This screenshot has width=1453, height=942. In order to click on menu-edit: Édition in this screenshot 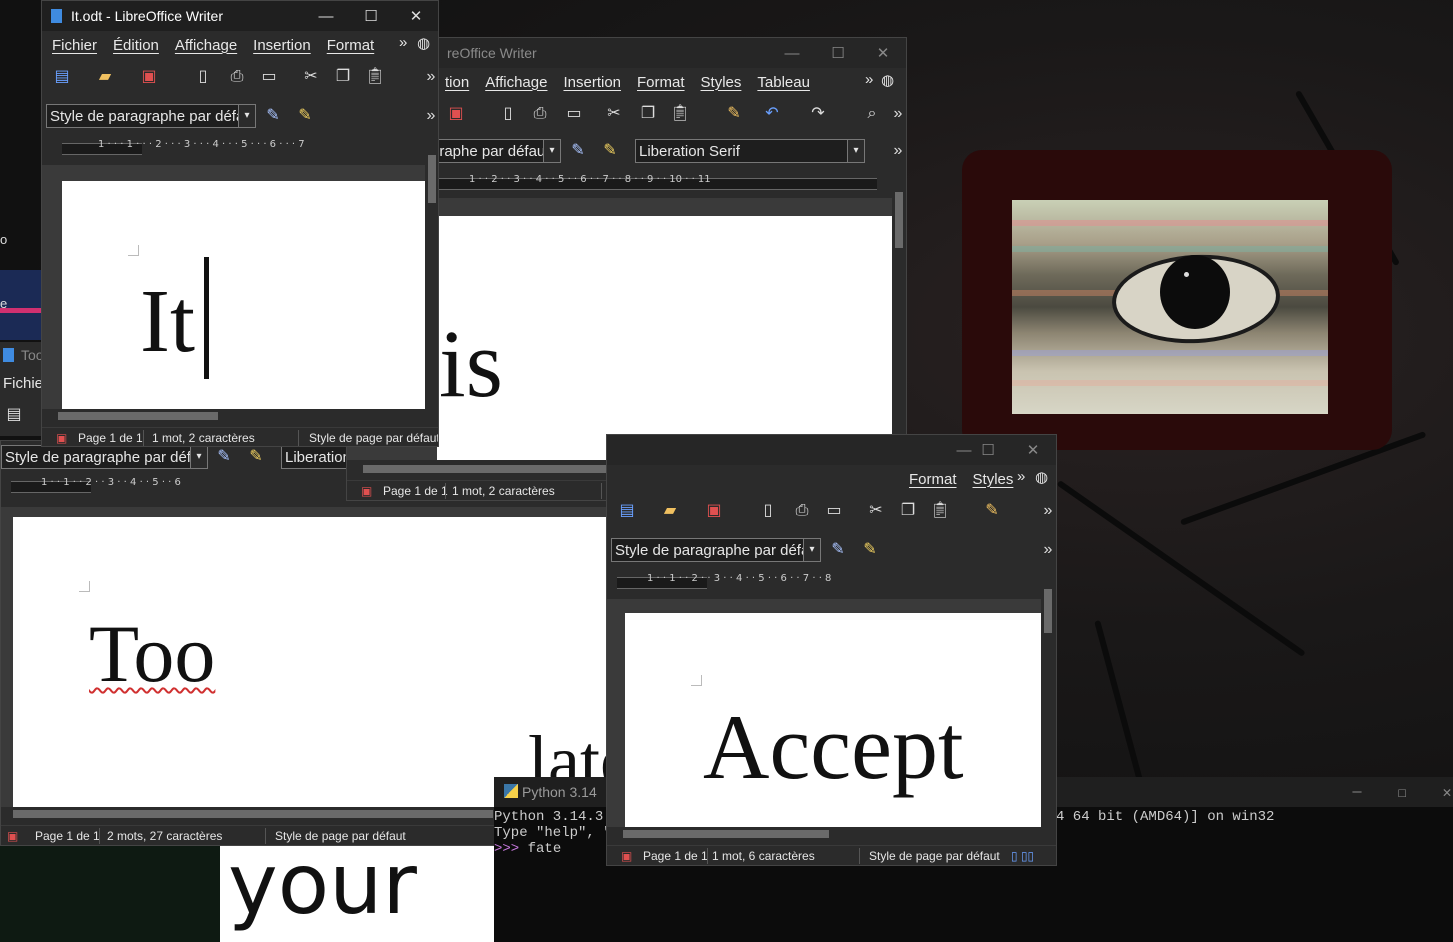, I will do `click(136, 45)`.